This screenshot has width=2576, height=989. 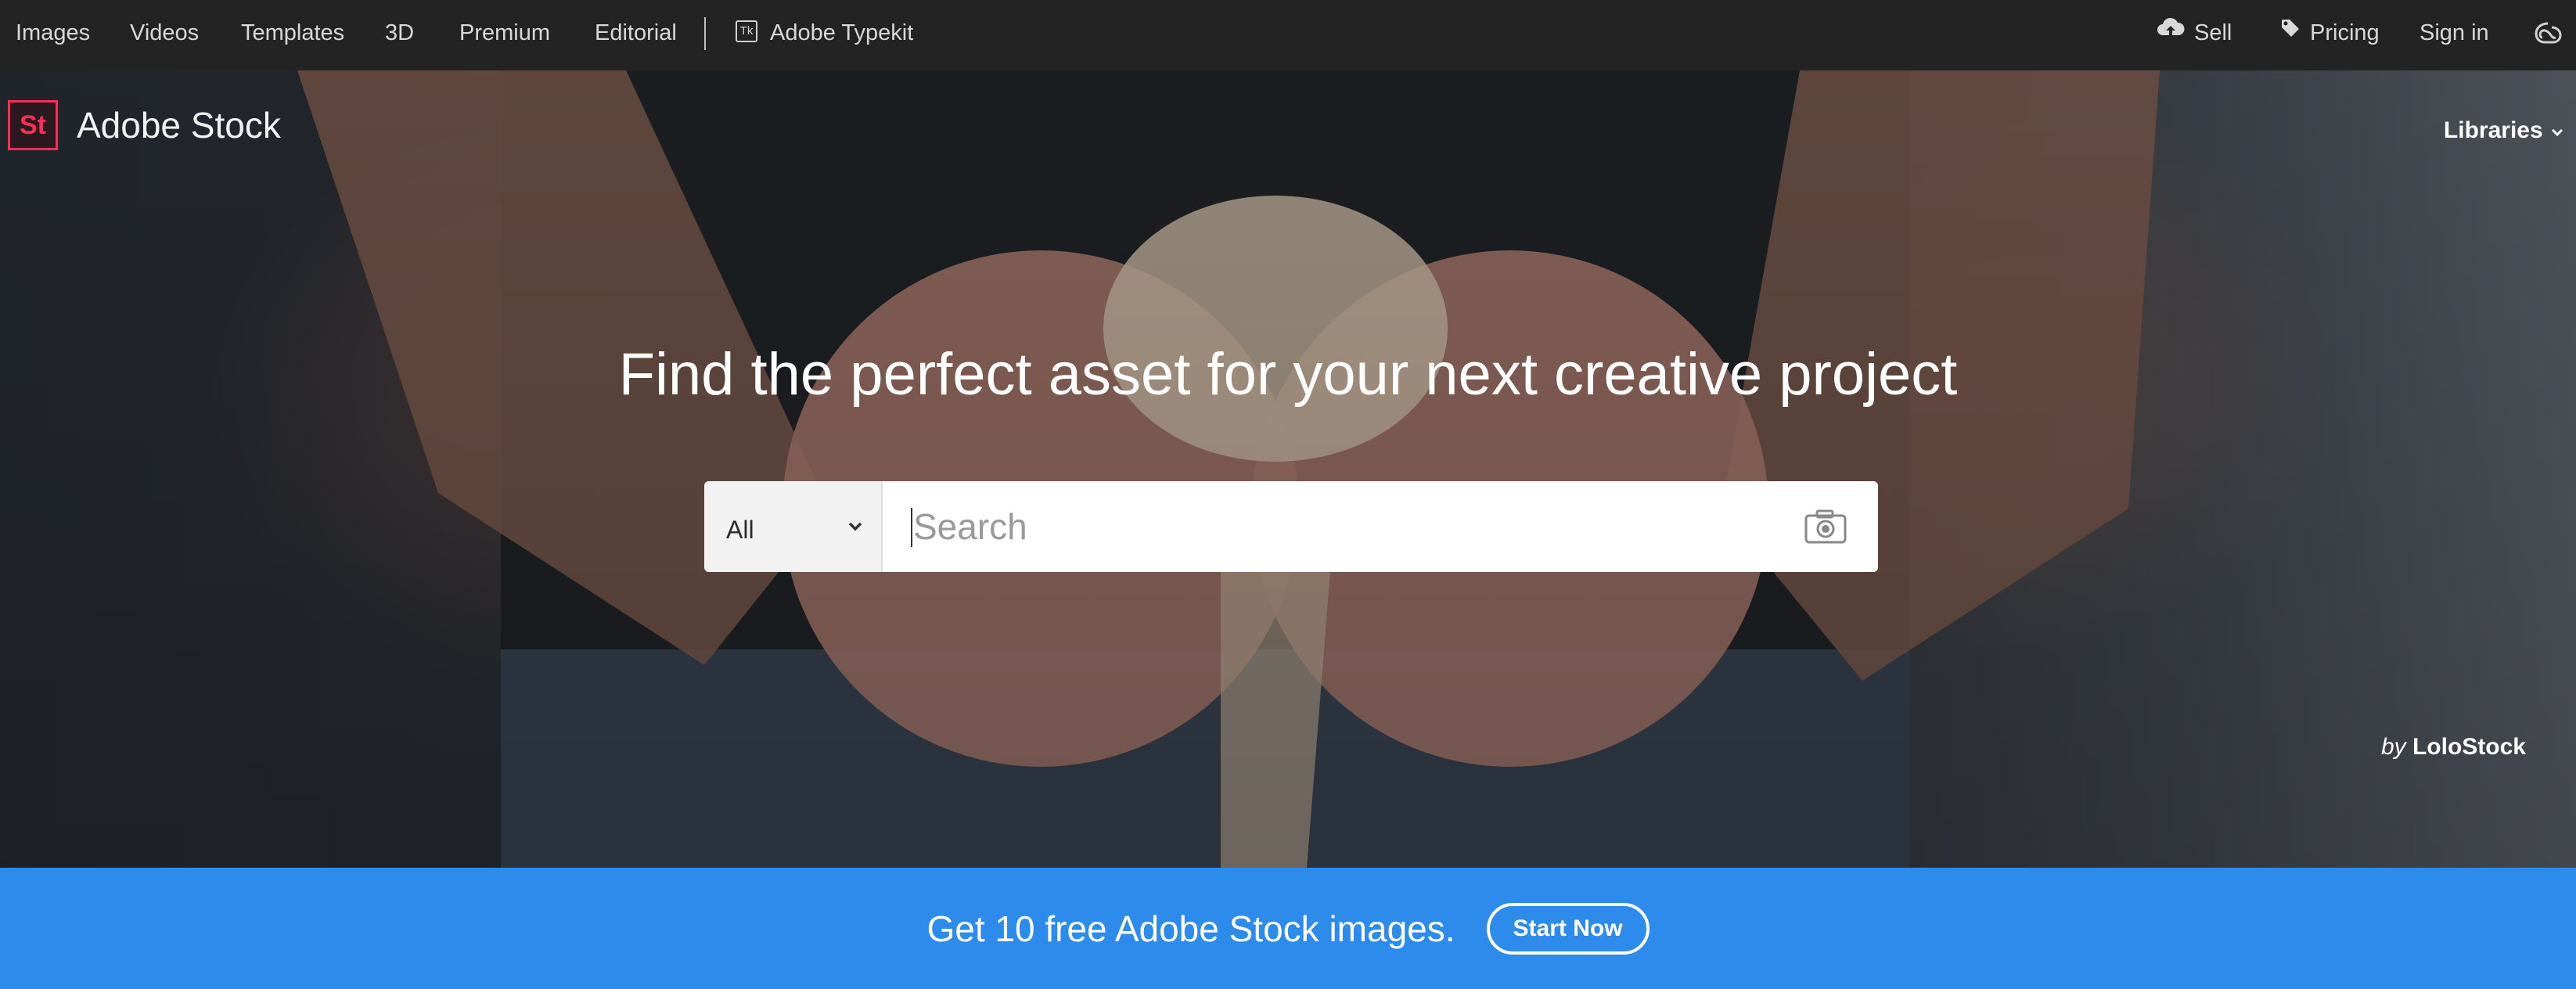 I want to click on nav-item-sell: Sell, so click(x=2194, y=35).